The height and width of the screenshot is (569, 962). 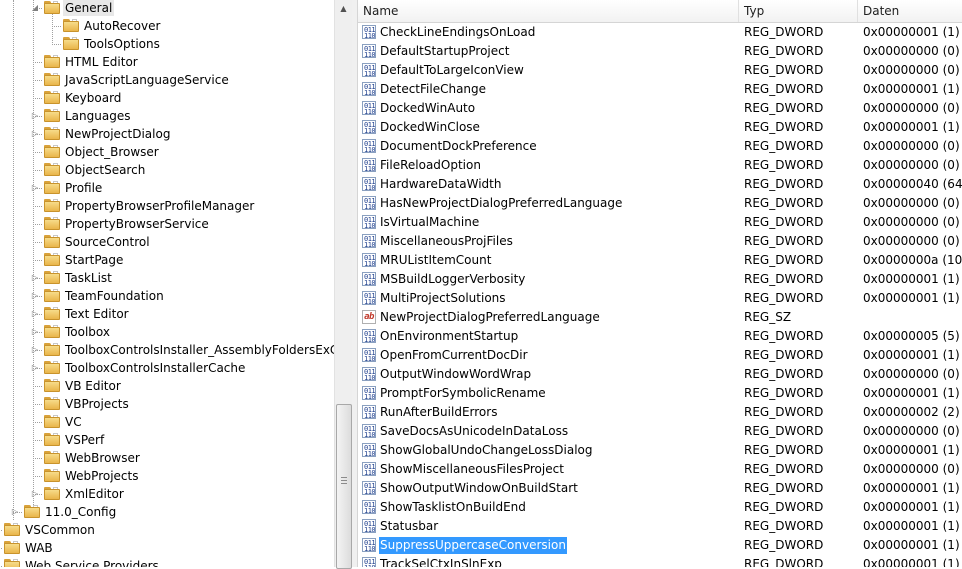 What do you see at coordinates (343, 8) in the screenshot?
I see `scroll-up-arrow-icon: ▲` at bounding box center [343, 8].